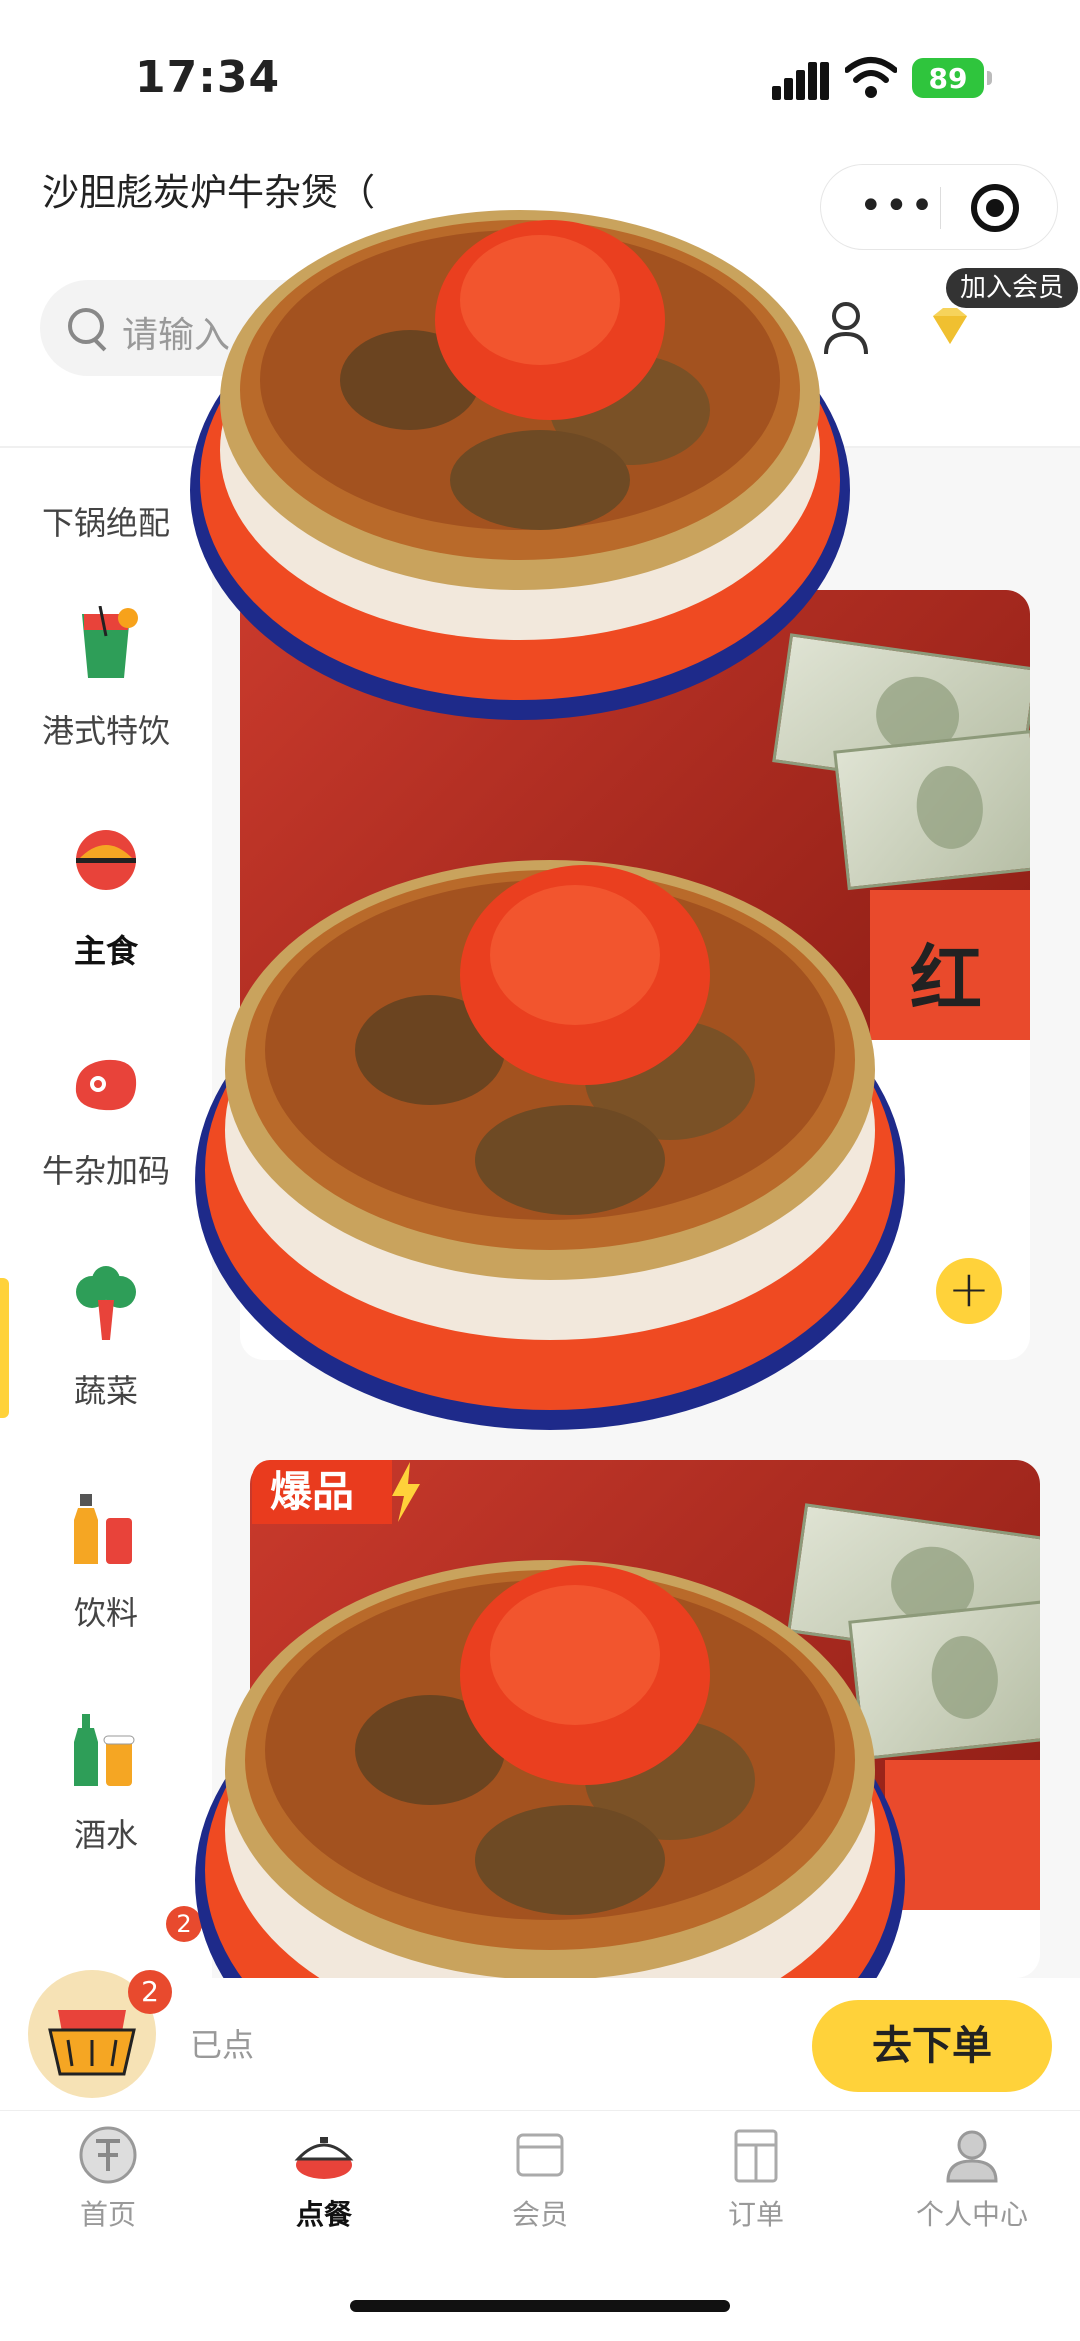 This screenshot has width=1080, height=2341. Describe the element at coordinates (972, 2156) in the screenshot. I see `profile-icon` at that location.